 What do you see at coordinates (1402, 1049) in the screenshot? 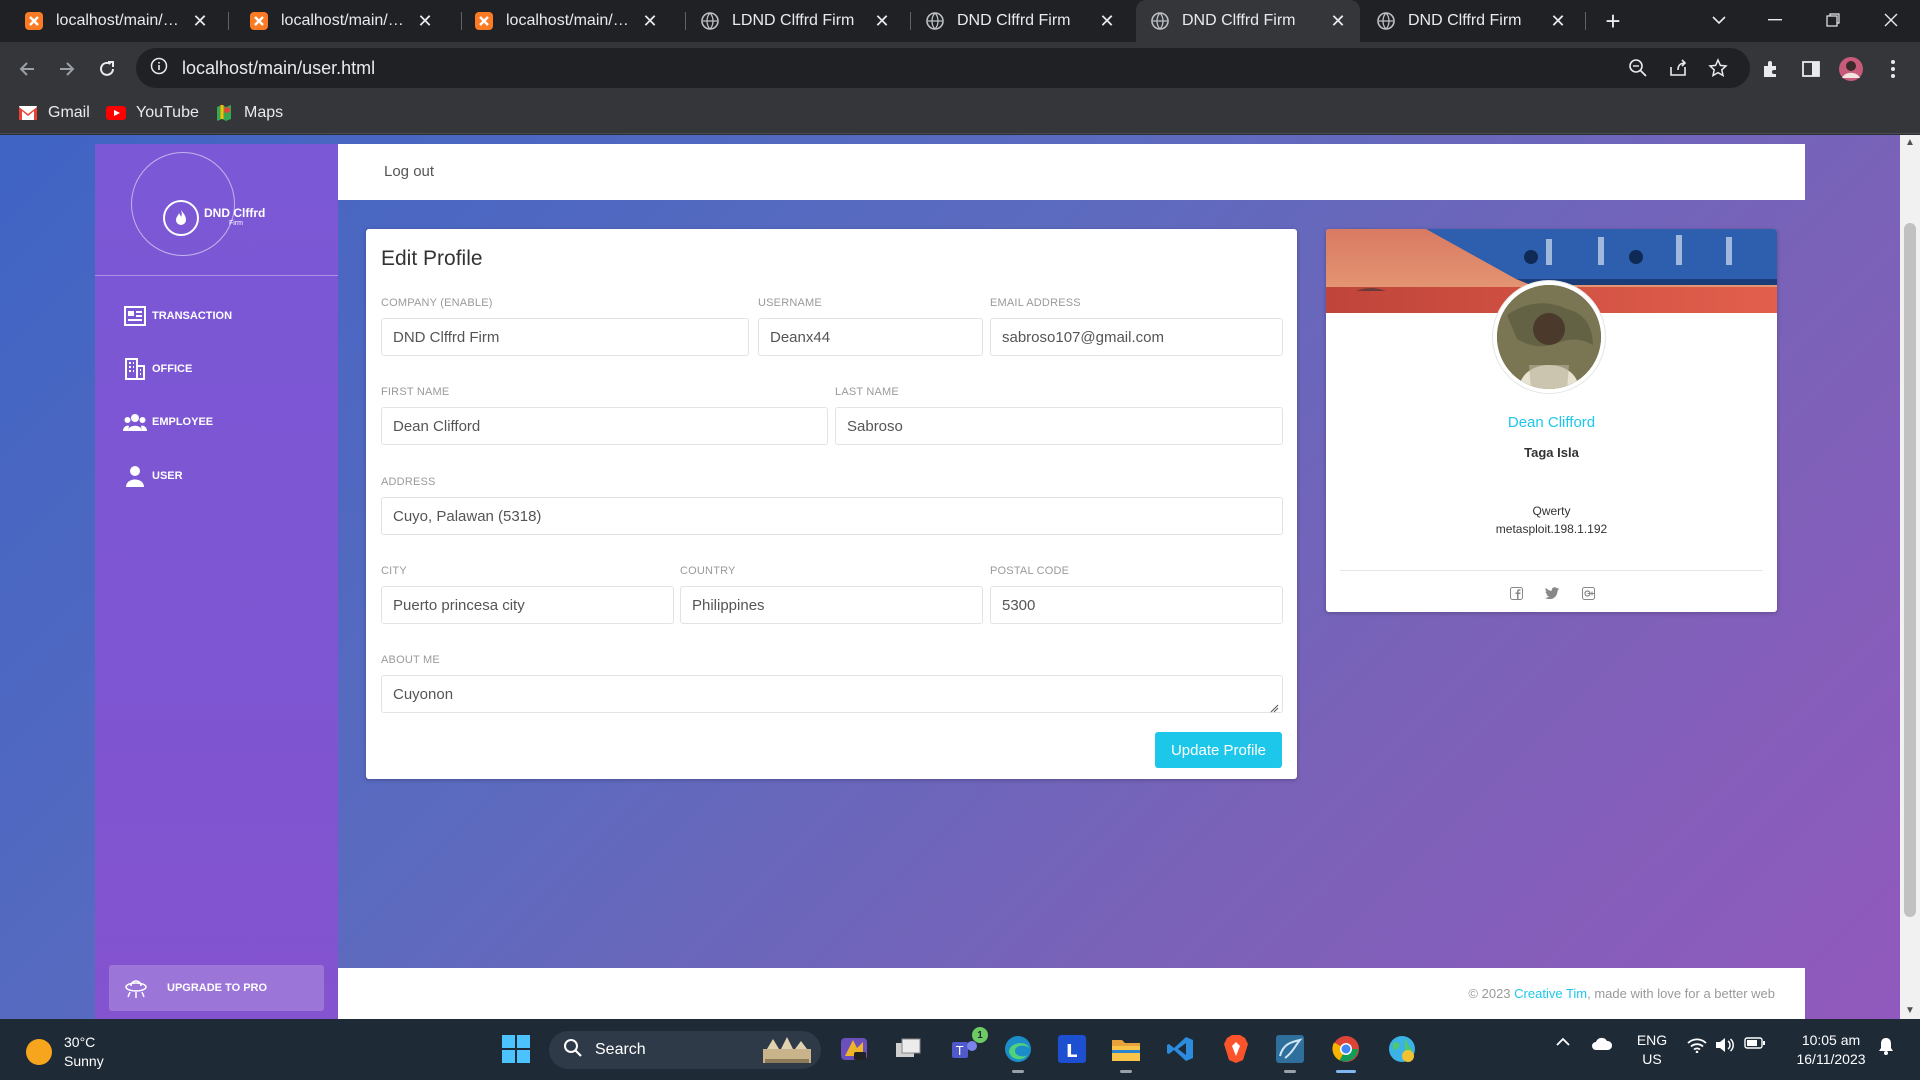
I see `globe-app-icon` at bounding box center [1402, 1049].